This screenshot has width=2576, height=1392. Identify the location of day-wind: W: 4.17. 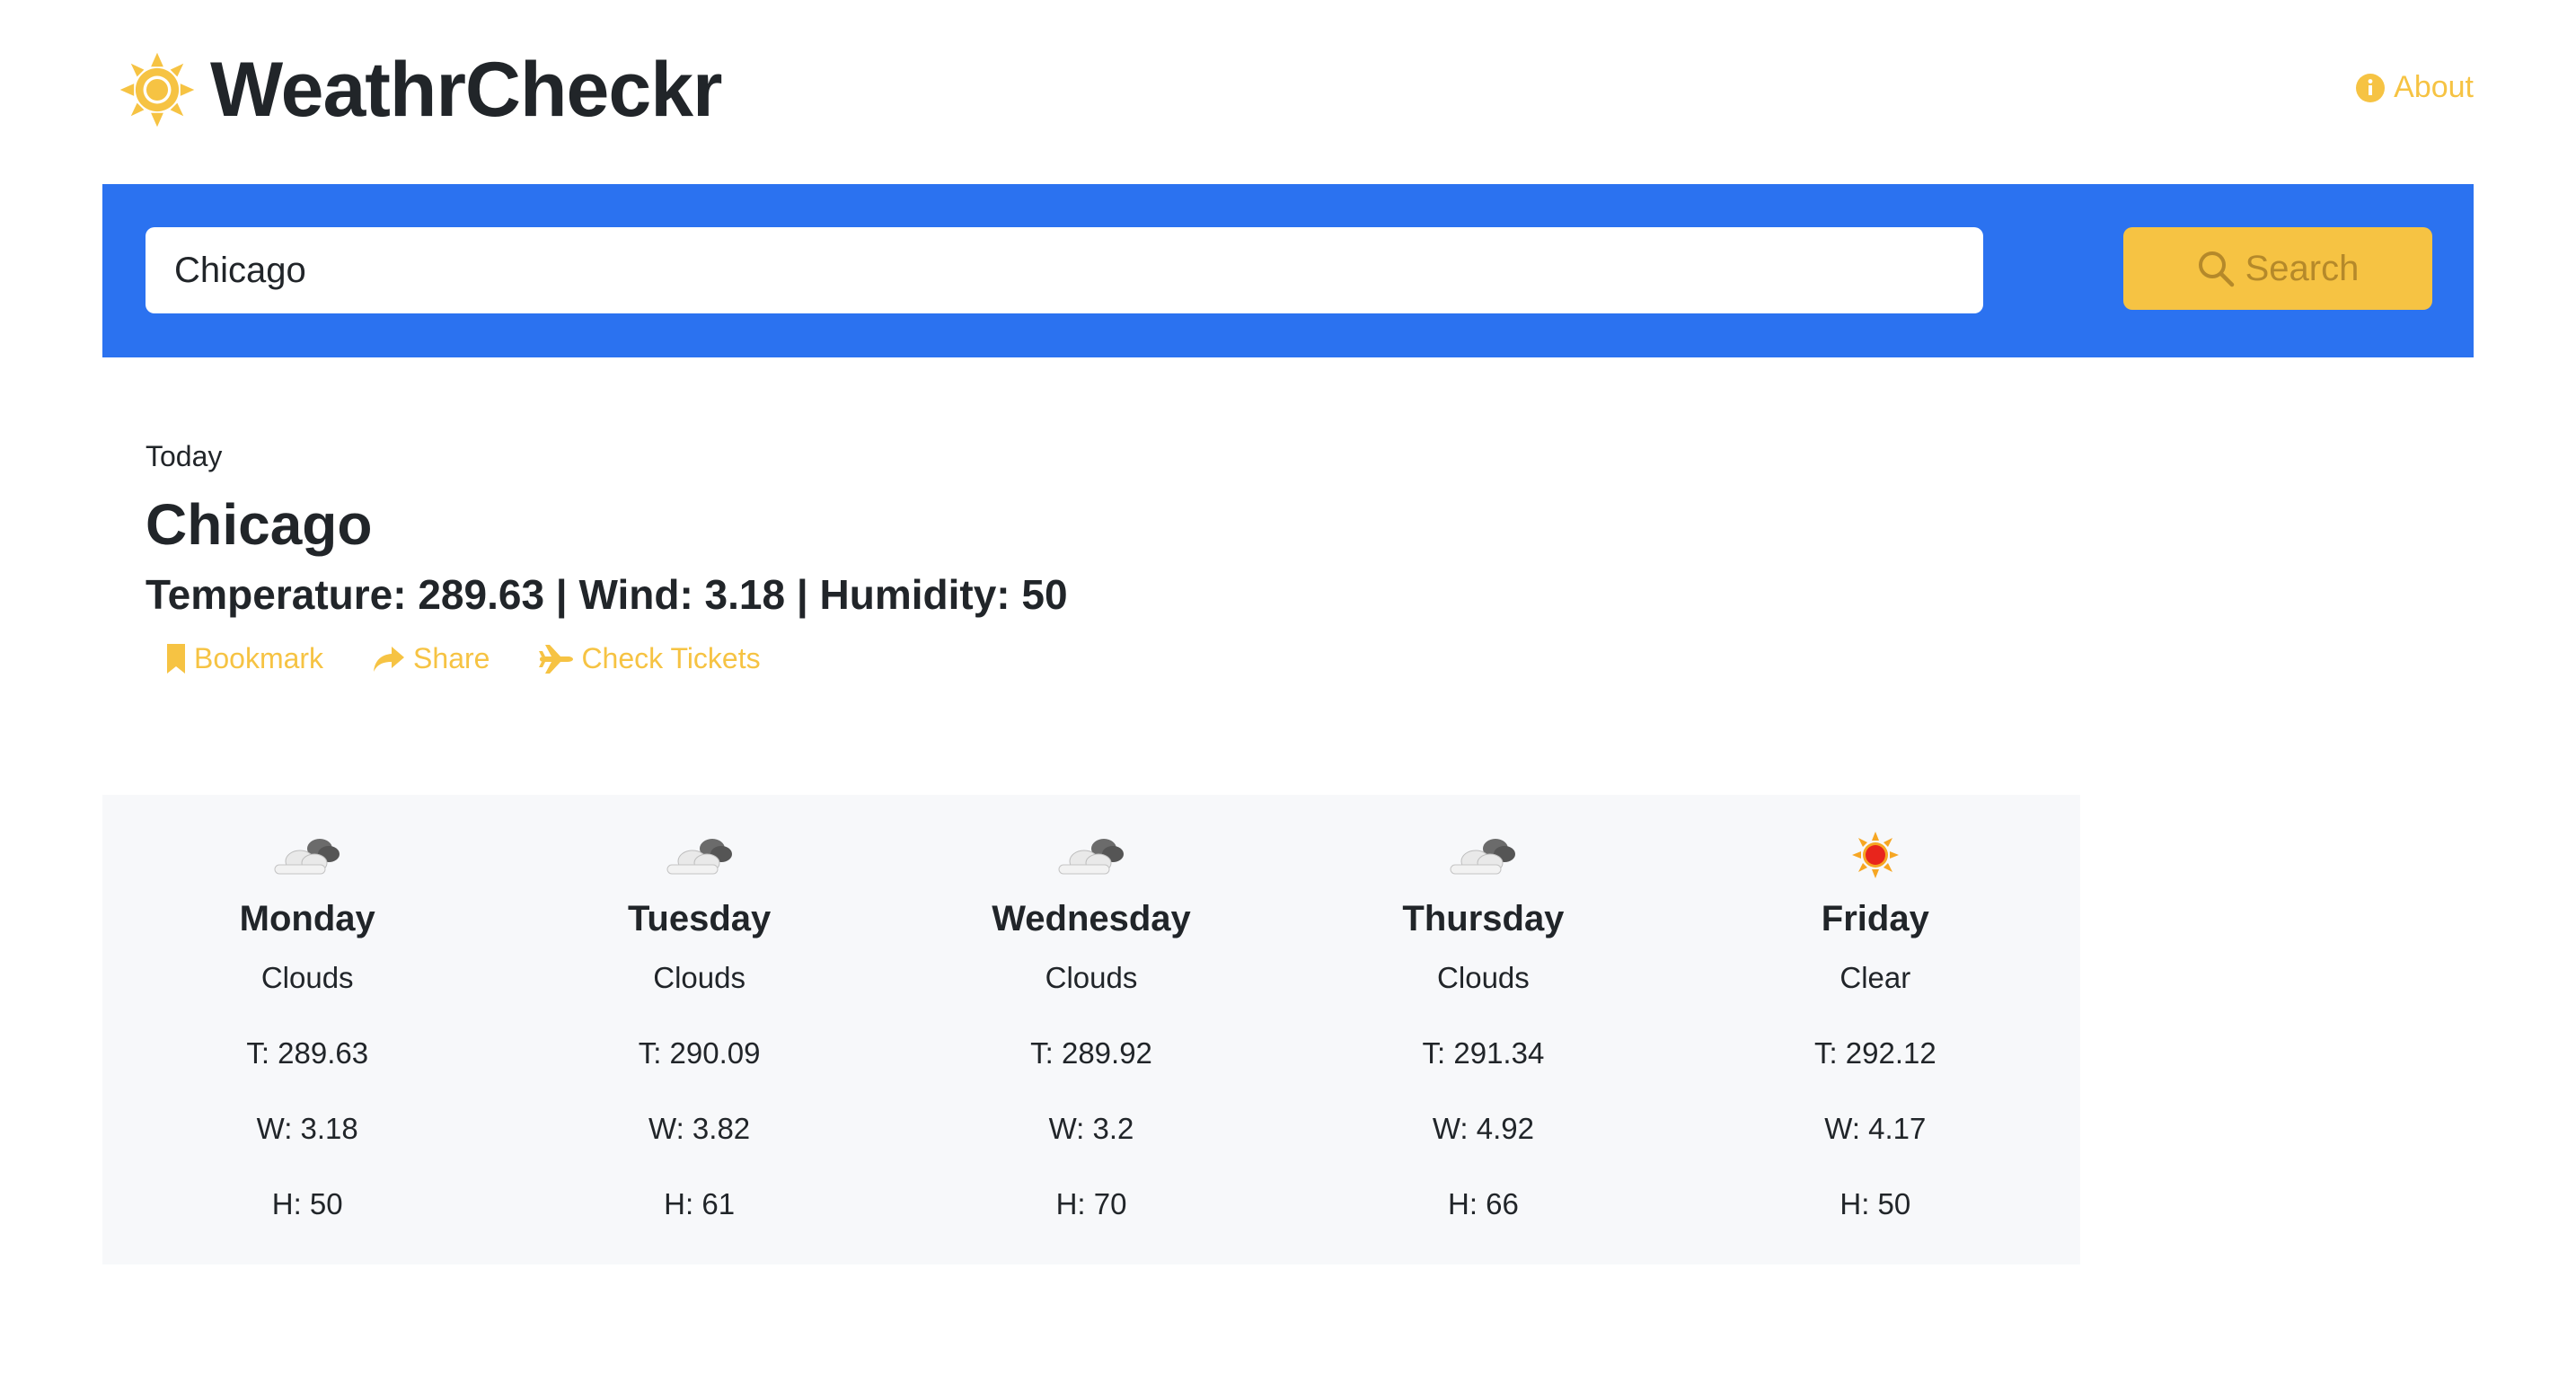
(1875, 1128).